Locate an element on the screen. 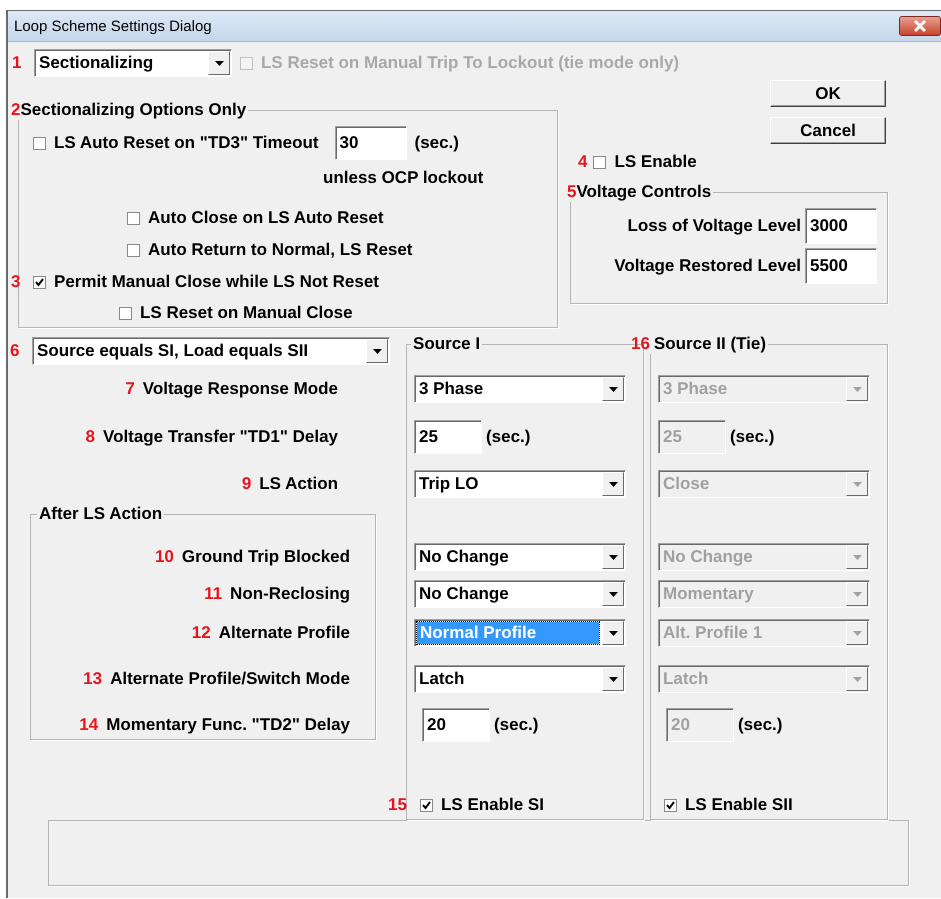 The height and width of the screenshot is (899, 941). row-label: Voltage Transfer "TD1" Delay is located at coordinates (220, 437).